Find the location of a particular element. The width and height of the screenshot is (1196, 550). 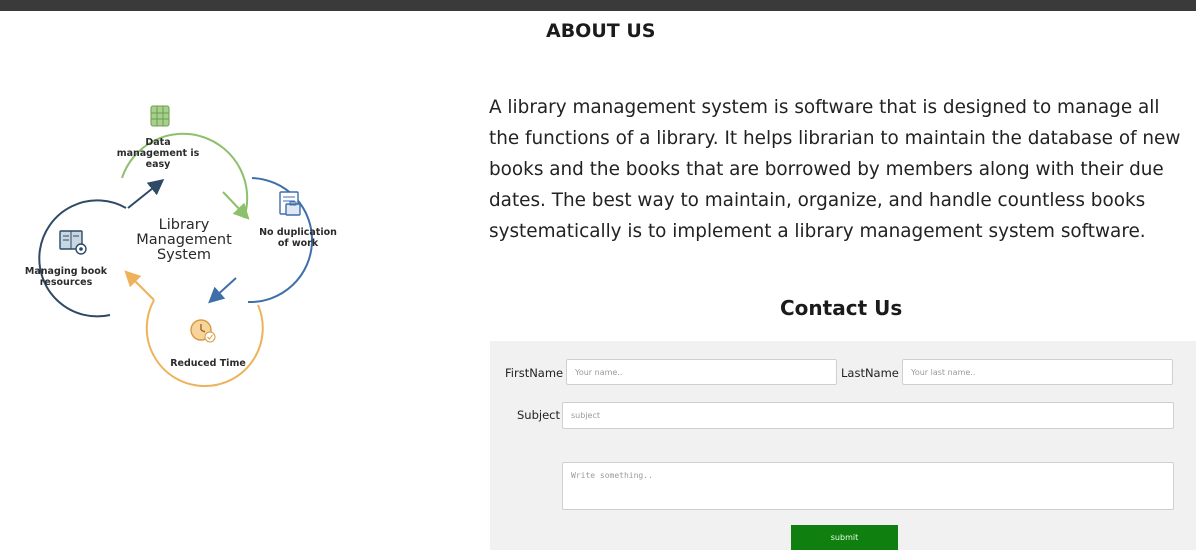

firstname-label: FirstName is located at coordinates (534, 373).